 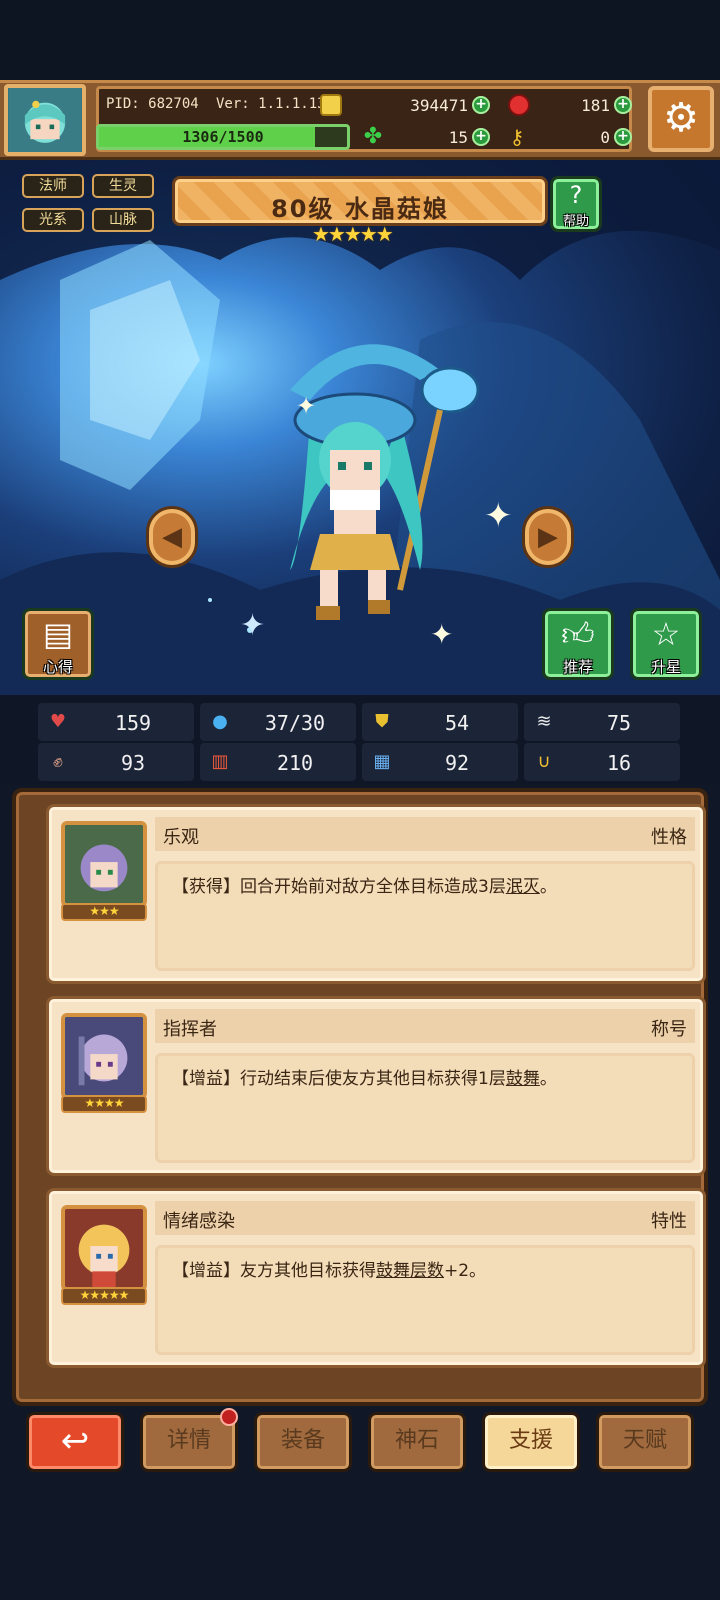 What do you see at coordinates (220, 761) in the screenshot?
I see `spellbook-icon: ▥` at bounding box center [220, 761].